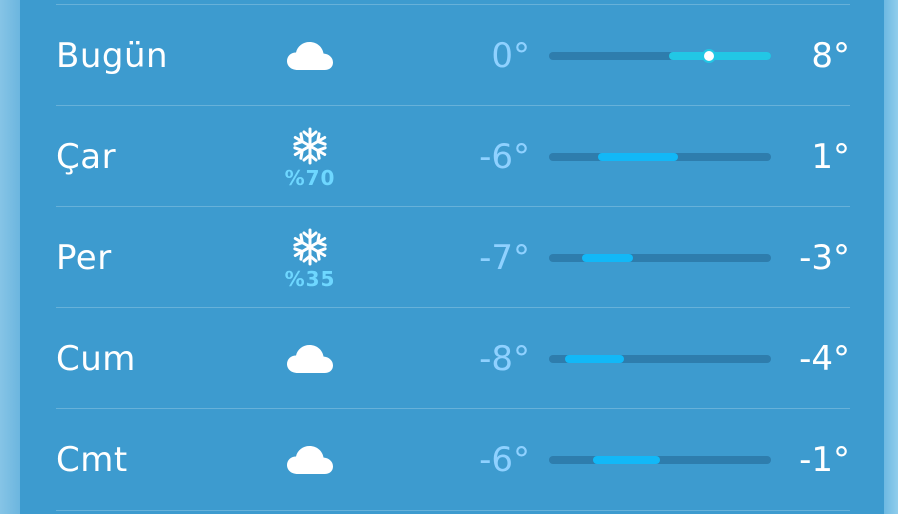  Describe the element at coordinates (92, 459) in the screenshot. I see `day-label: Cmt` at that location.